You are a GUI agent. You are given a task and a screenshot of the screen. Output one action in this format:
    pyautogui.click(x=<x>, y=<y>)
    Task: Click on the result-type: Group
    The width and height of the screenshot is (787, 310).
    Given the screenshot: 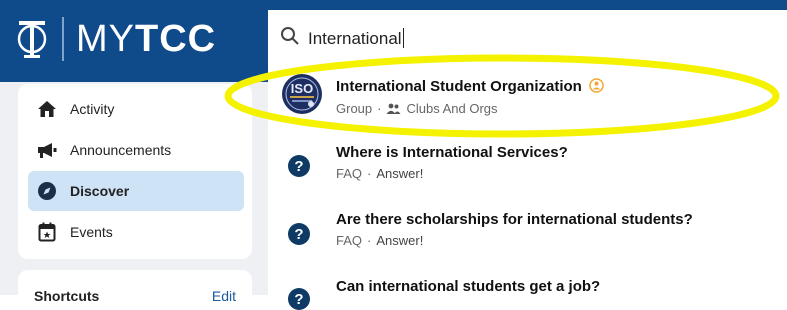 What is the action you would take?
    pyautogui.click(x=354, y=108)
    